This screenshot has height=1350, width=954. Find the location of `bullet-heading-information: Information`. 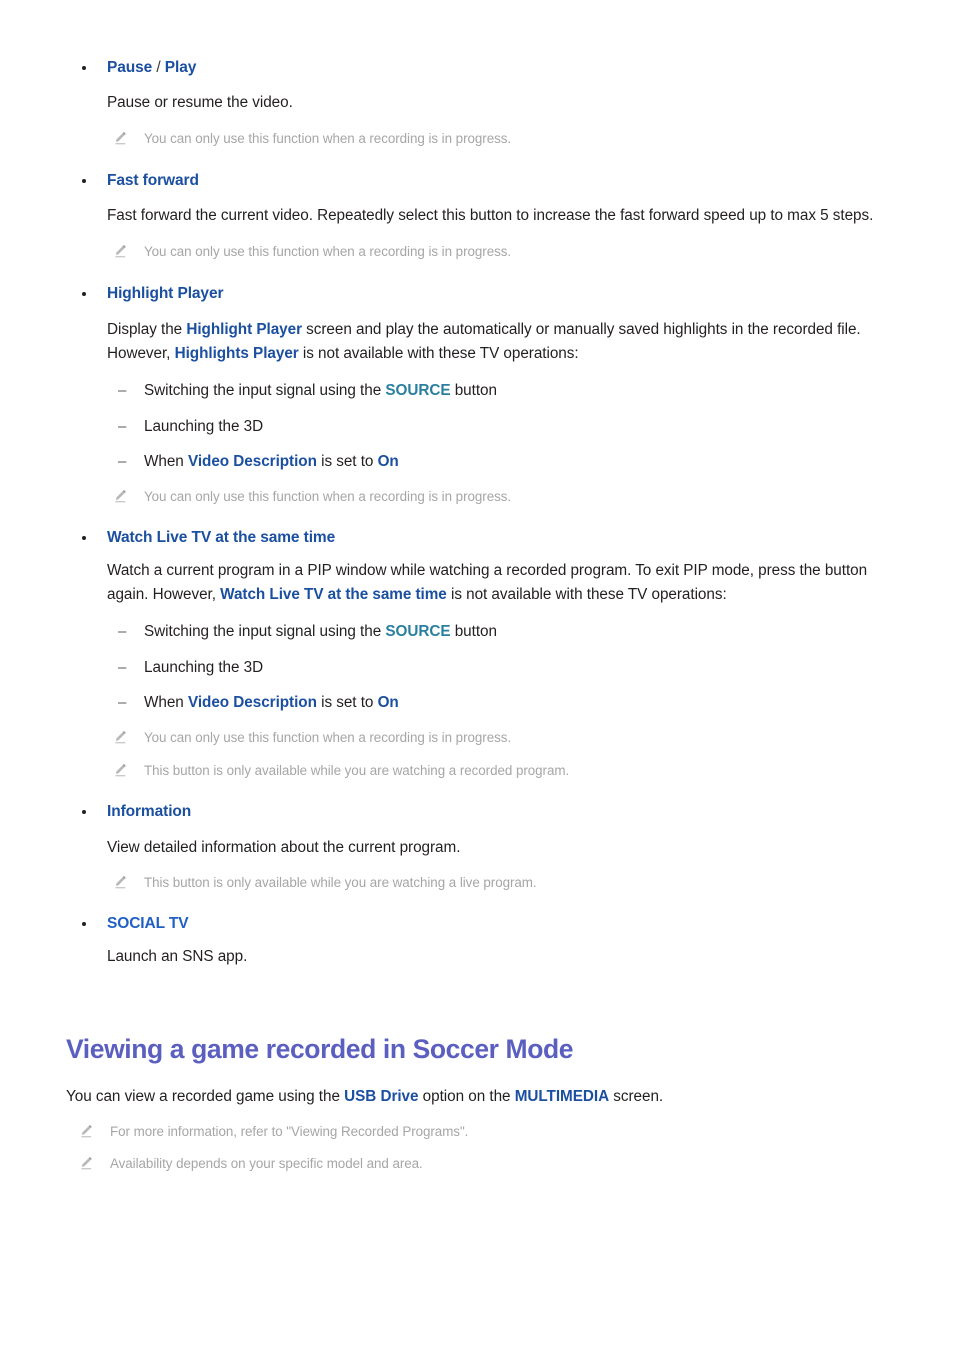

bullet-heading-information: Information is located at coordinates (477, 811).